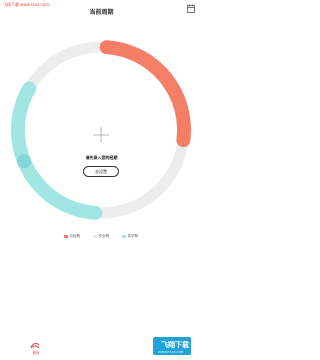 This screenshot has height=360, width=320. Describe the element at coordinates (101, 157) in the screenshot. I see `ring-hint-text: 请先录入您的经期` at that location.